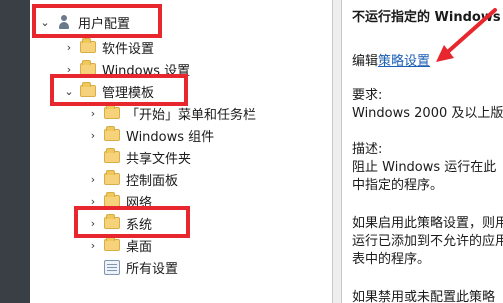  Describe the element at coordinates (398, 185) in the screenshot. I see `description-line: 中指定的程序。` at that location.